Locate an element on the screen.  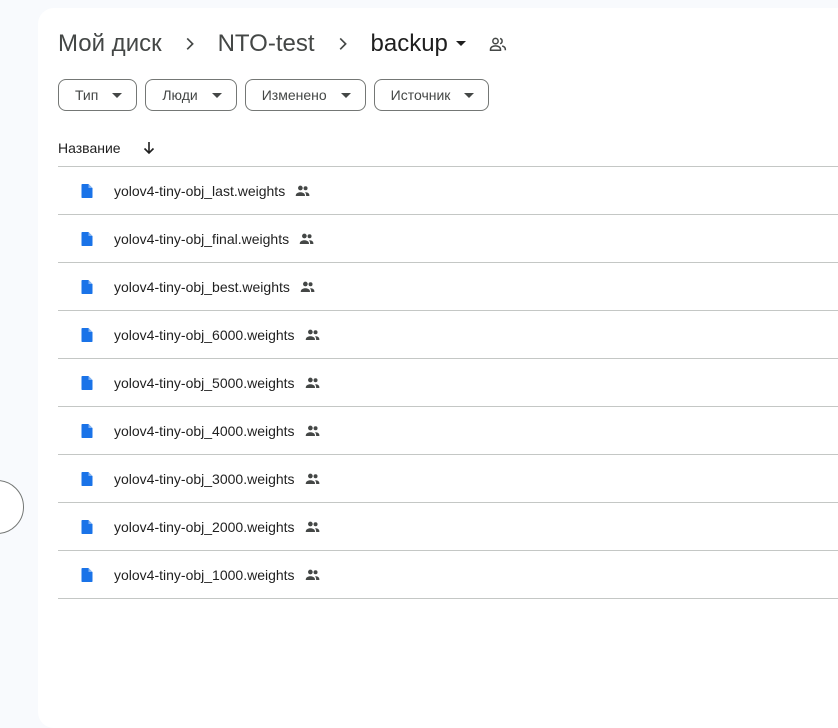
file-name: yolov4-tiny-obj_6000.weights is located at coordinates (204, 334).